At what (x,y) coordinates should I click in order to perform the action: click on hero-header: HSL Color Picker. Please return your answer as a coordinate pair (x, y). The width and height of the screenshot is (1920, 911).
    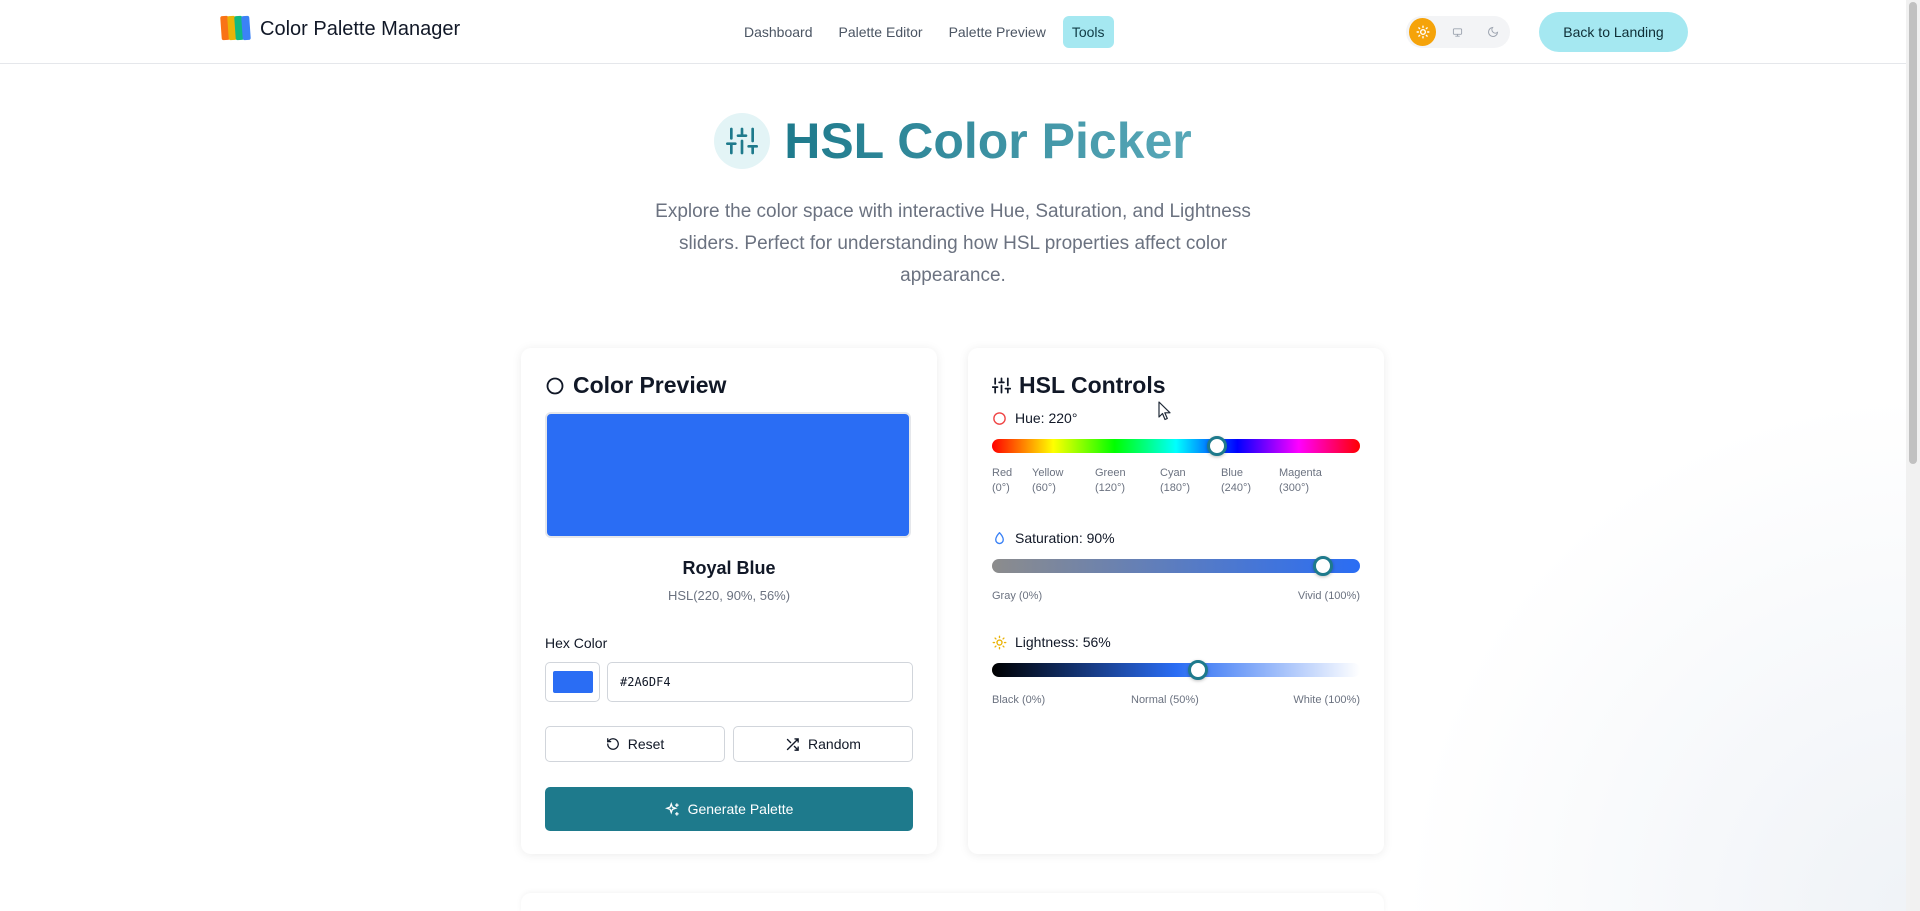
    Looking at the image, I should click on (953, 141).